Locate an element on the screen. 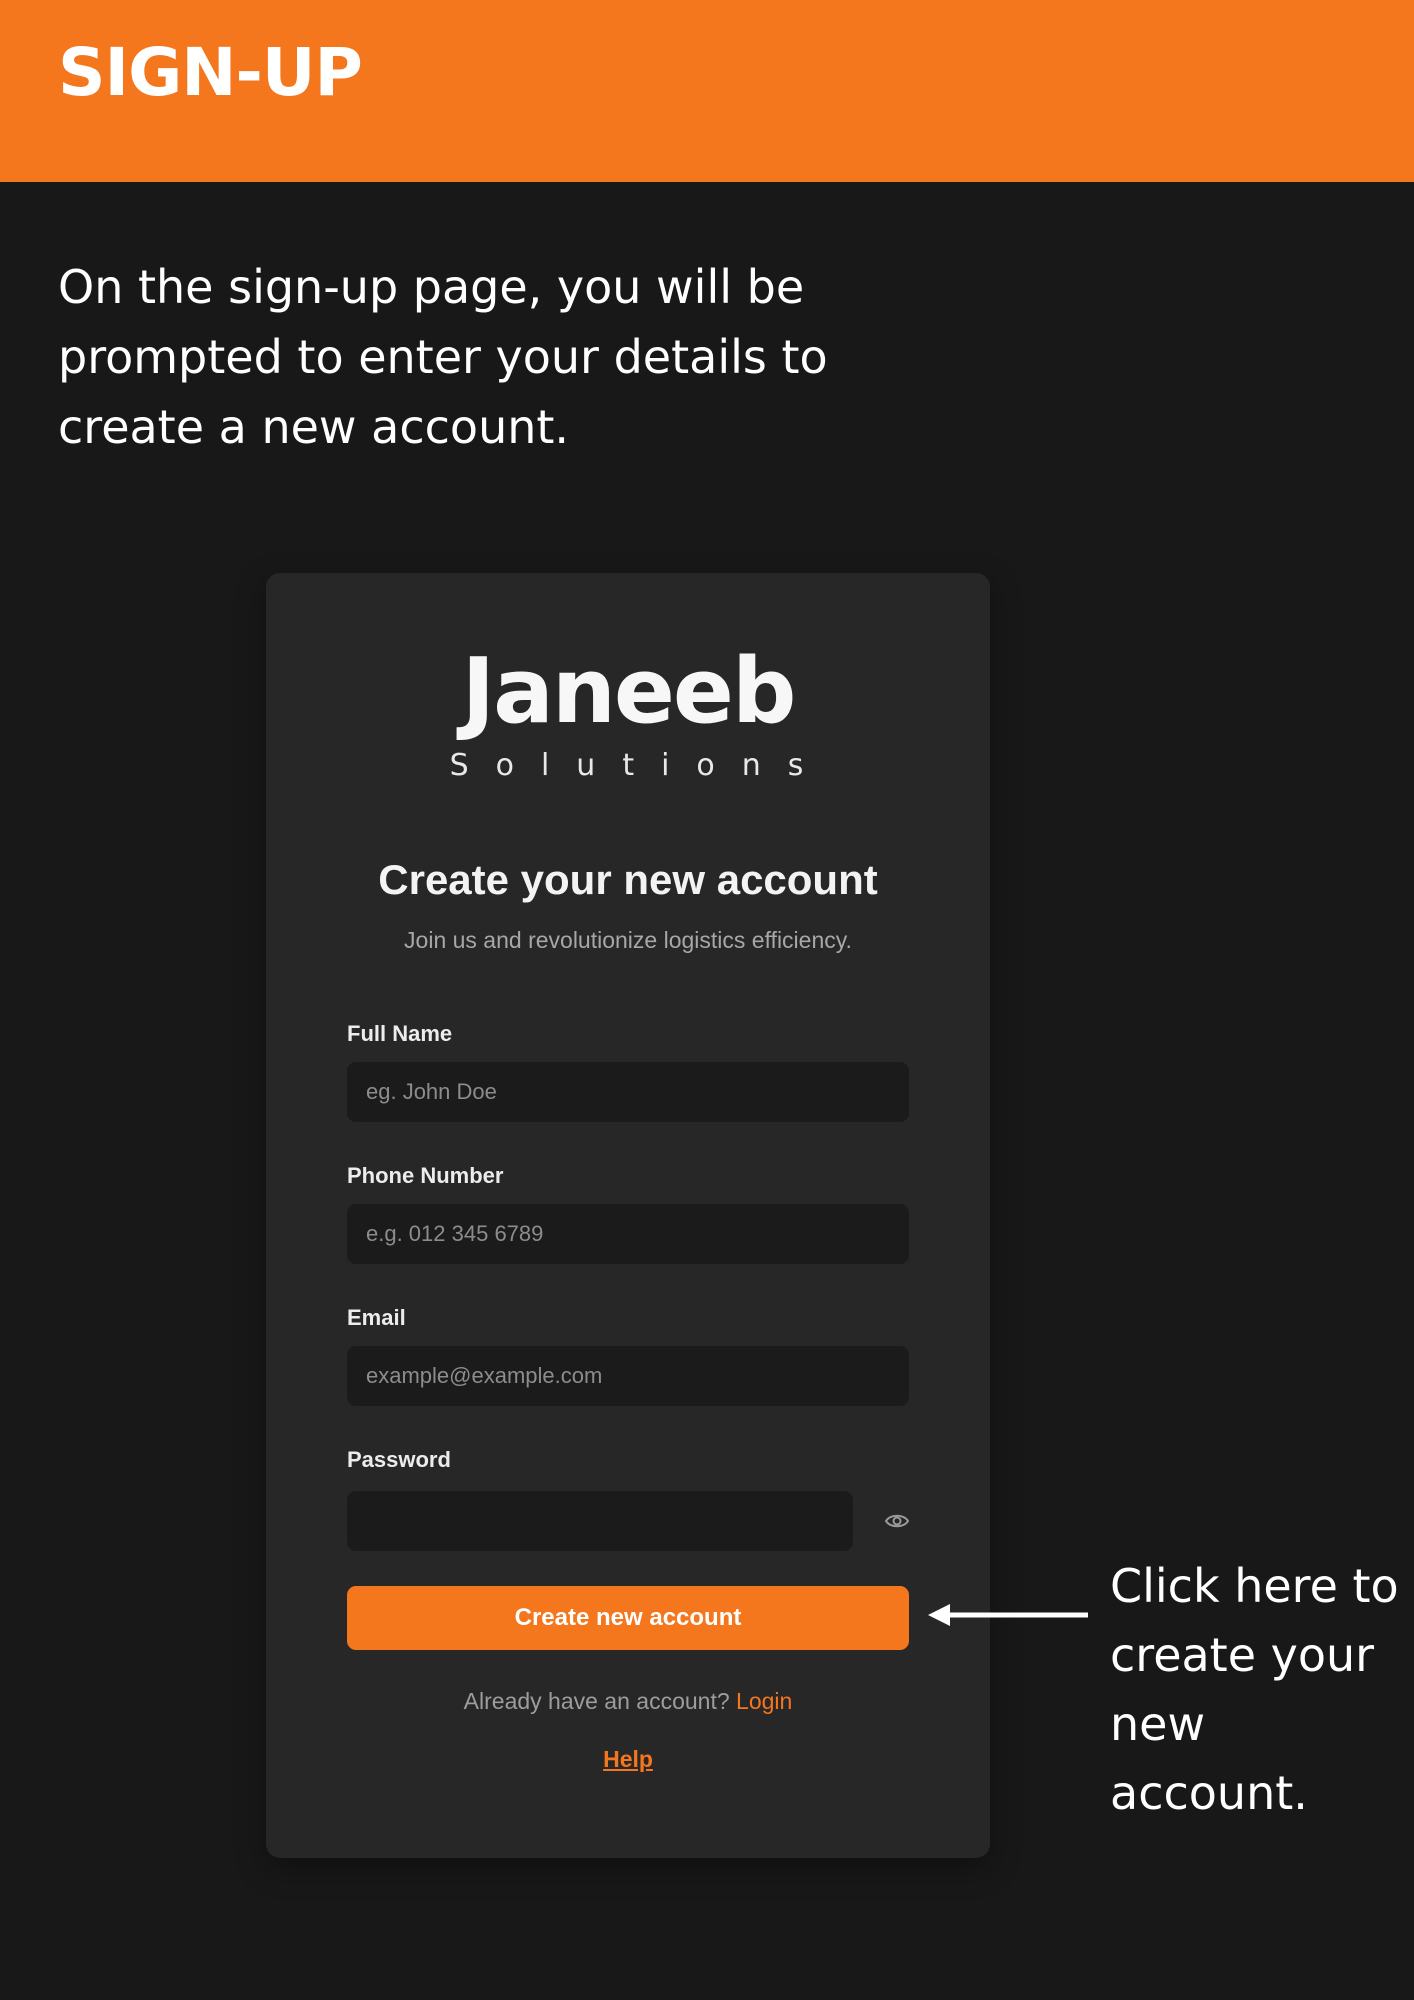 This screenshot has width=1414, height=2000. full-name-placeholder: eg. John Doe is located at coordinates (431, 1091).